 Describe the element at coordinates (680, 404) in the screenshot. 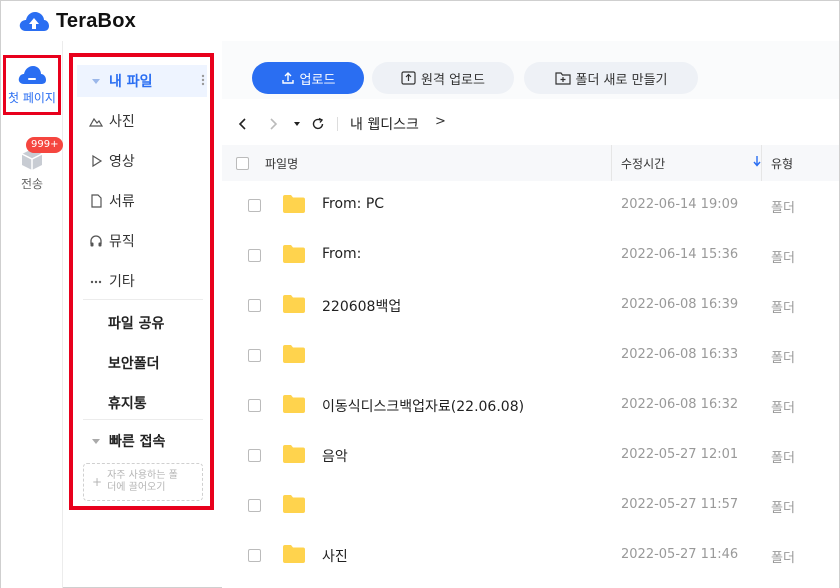

I see `modified-time: 2022-06-08 16:32` at that location.